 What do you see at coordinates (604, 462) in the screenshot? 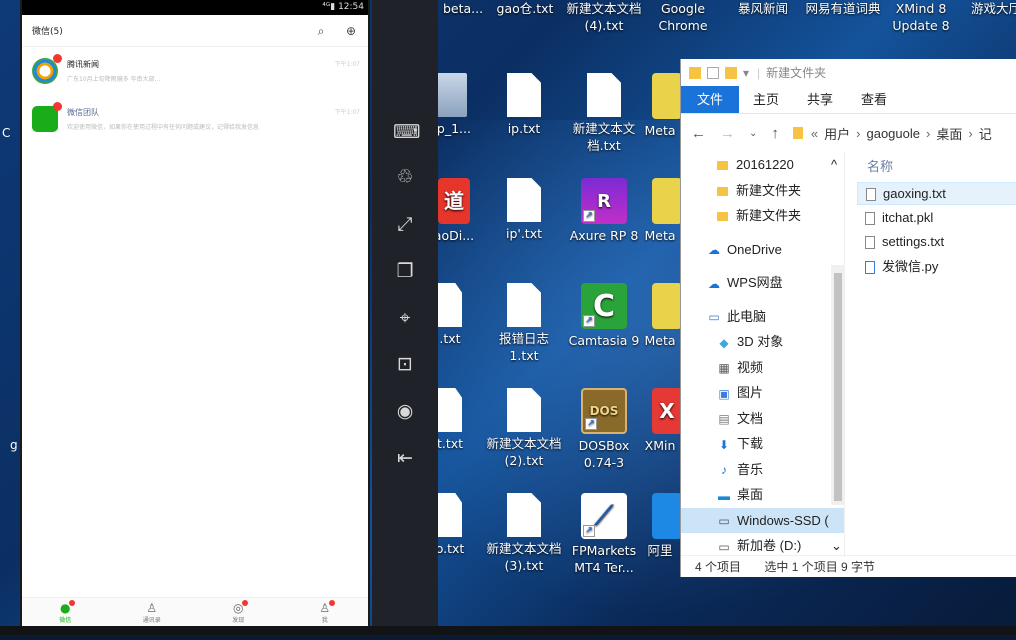
I see `desktop-icon-sublabel: 0.74-3` at bounding box center [604, 462].